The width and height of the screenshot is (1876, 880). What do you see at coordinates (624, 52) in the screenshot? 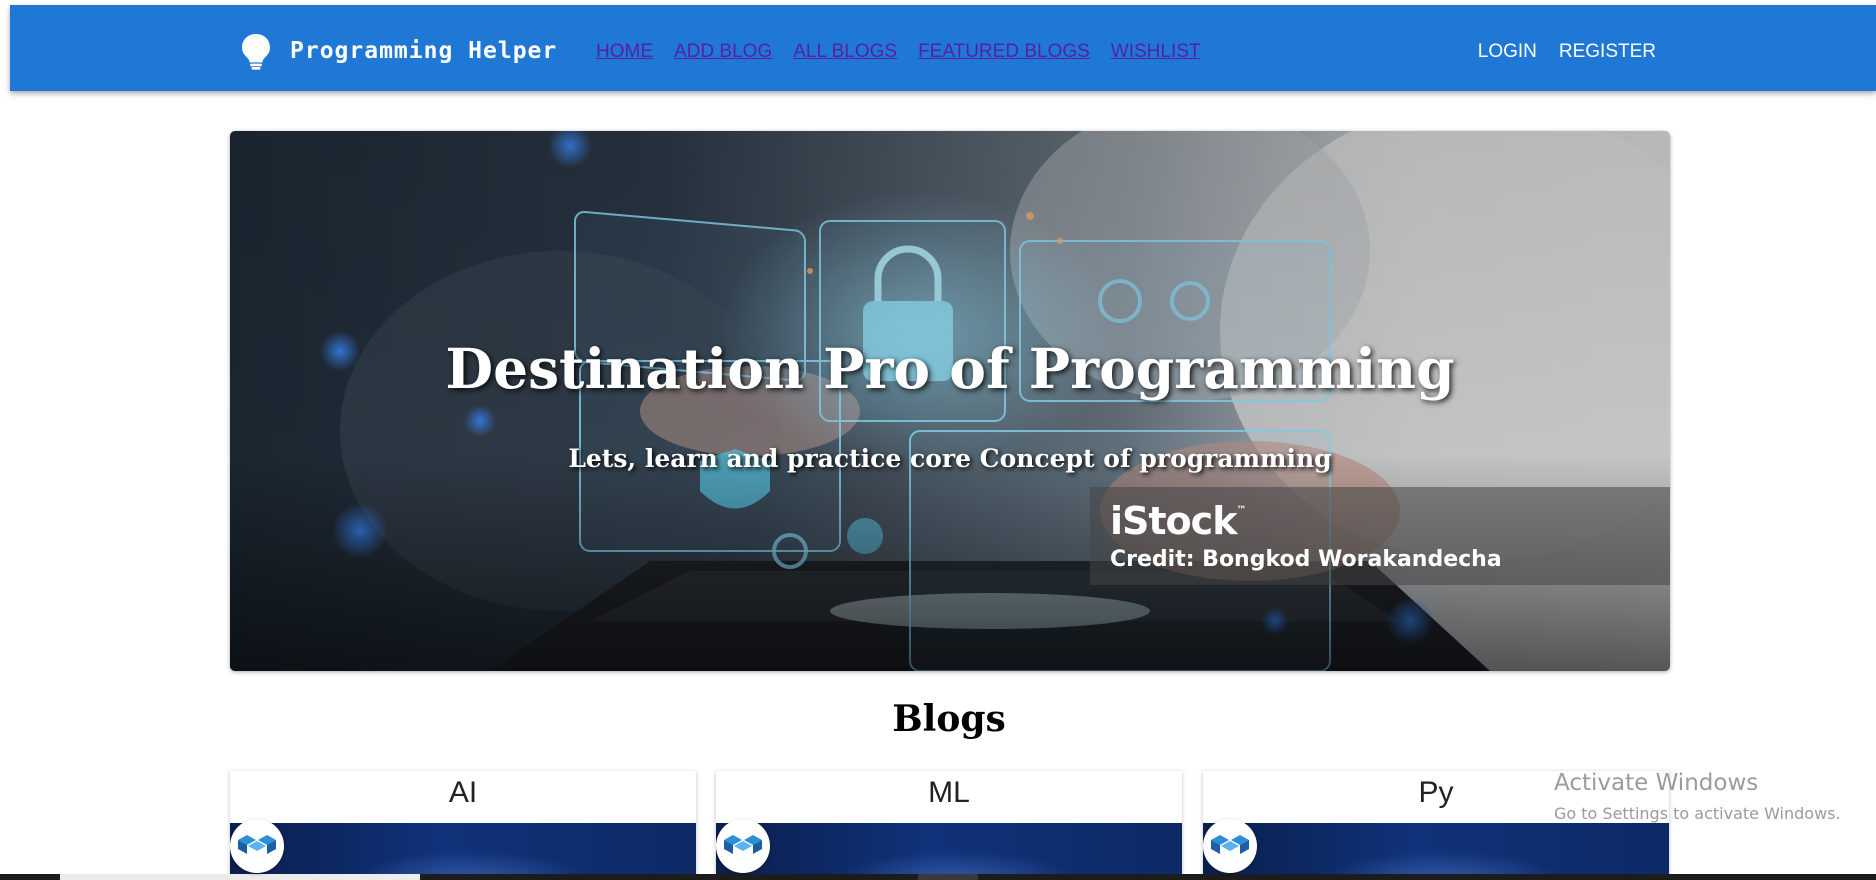
I see `nav-link-home: HOME` at bounding box center [624, 52].